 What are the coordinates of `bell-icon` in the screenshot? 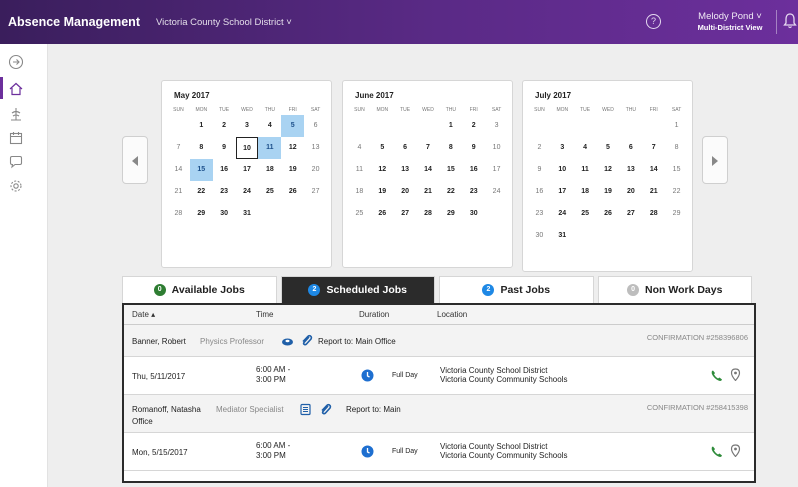 It's located at (790, 21).